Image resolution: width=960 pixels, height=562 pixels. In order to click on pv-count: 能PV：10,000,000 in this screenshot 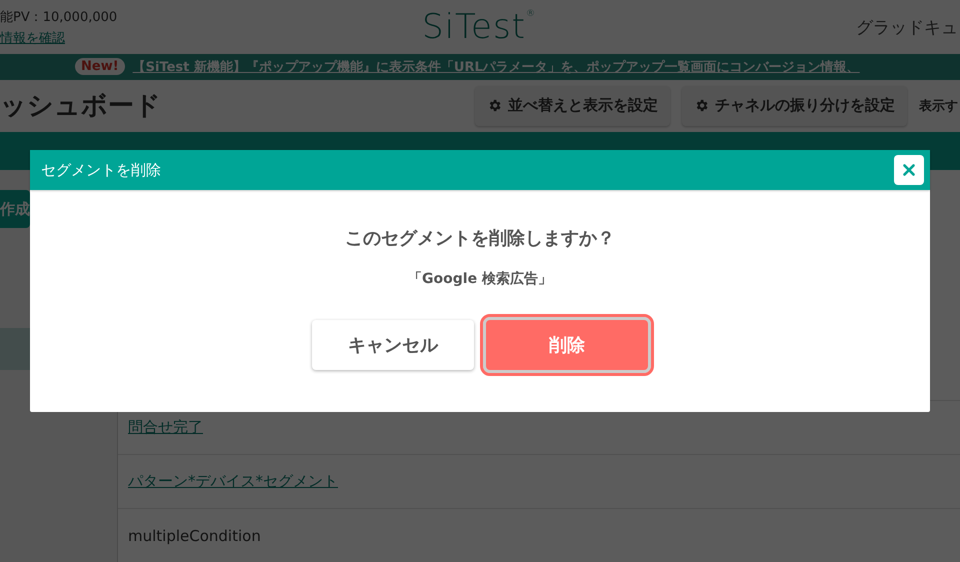, I will do `click(59, 17)`.